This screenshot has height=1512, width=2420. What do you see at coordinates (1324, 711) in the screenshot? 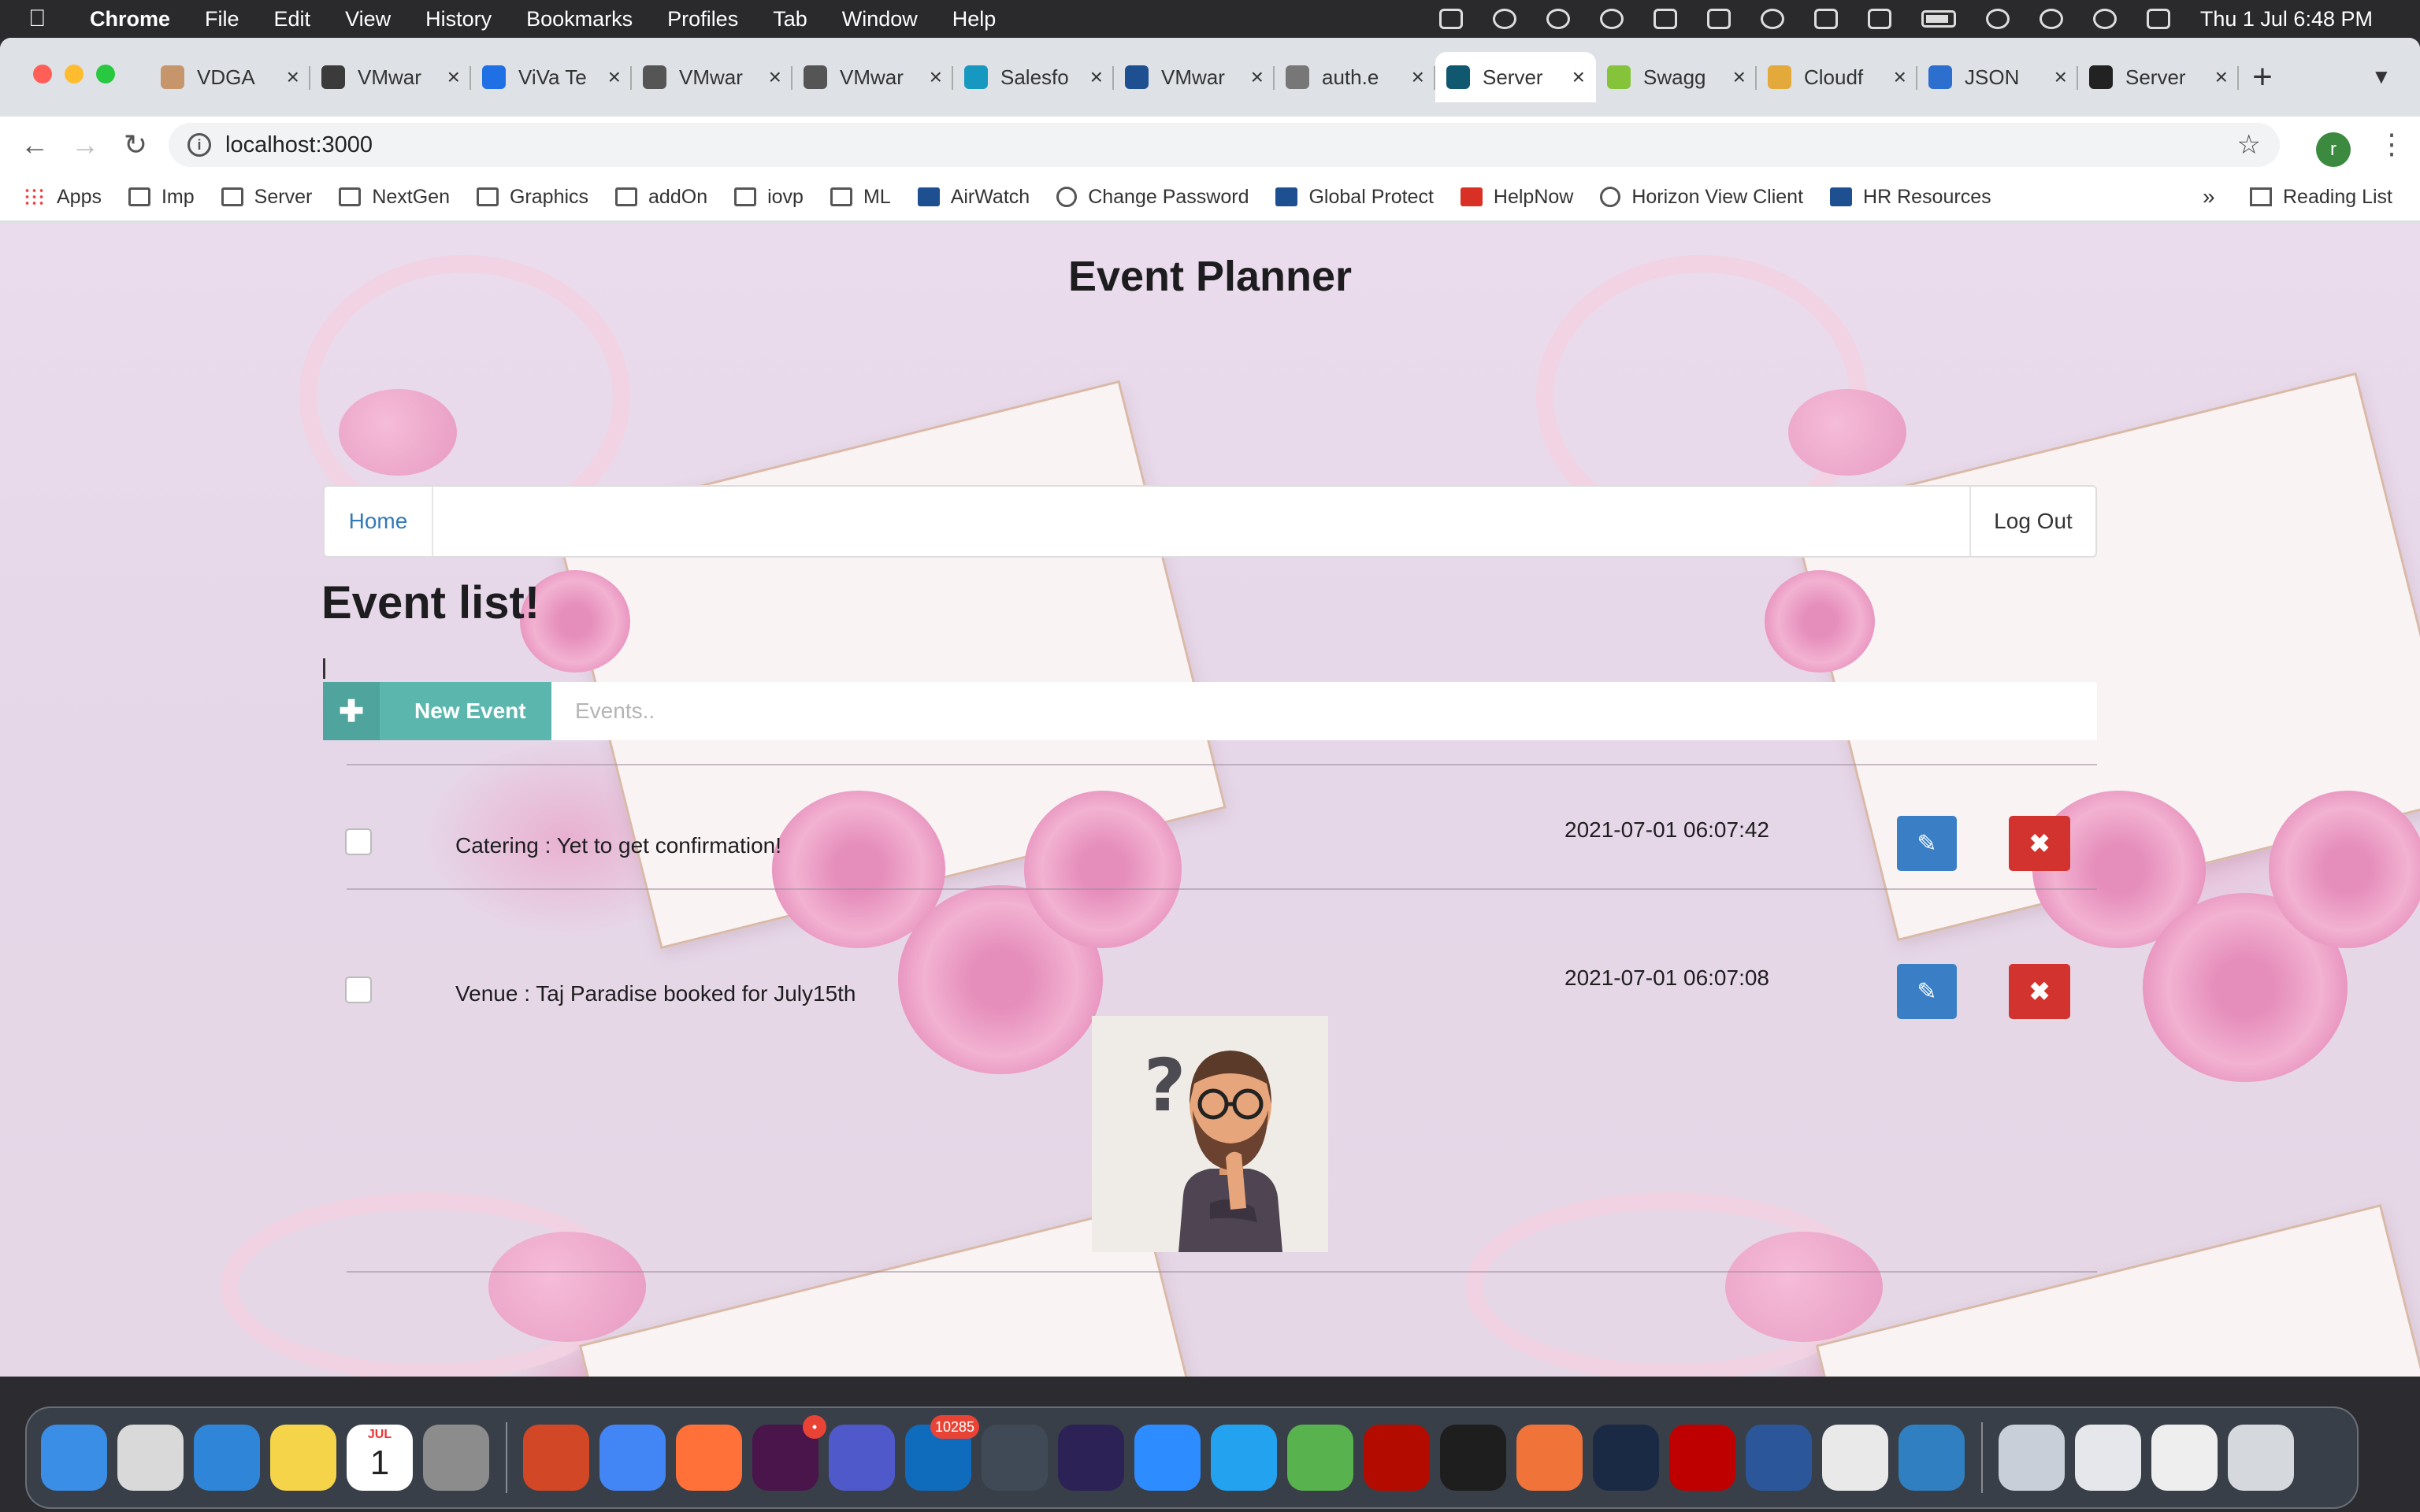
I see `event-input` at bounding box center [1324, 711].